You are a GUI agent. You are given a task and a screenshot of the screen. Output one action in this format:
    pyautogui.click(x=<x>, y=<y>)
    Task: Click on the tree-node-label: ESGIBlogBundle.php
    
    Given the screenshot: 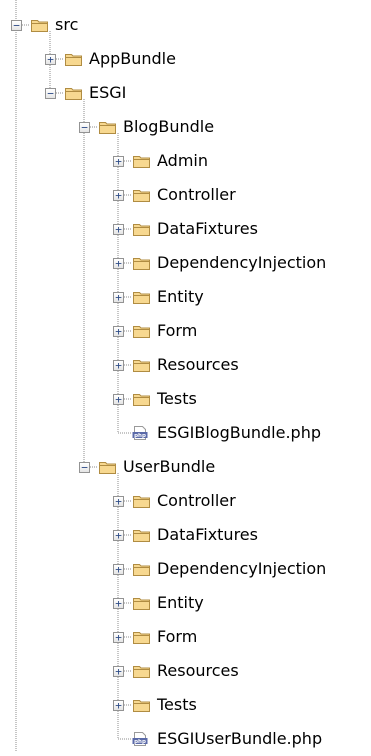 What is the action you would take?
    pyautogui.click(x=239, y=432)
    